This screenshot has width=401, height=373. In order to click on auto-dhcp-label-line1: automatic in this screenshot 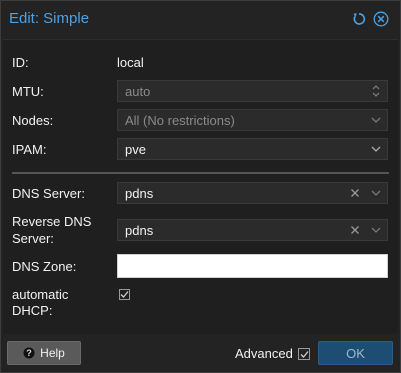, I will do `click(40, 294)`.